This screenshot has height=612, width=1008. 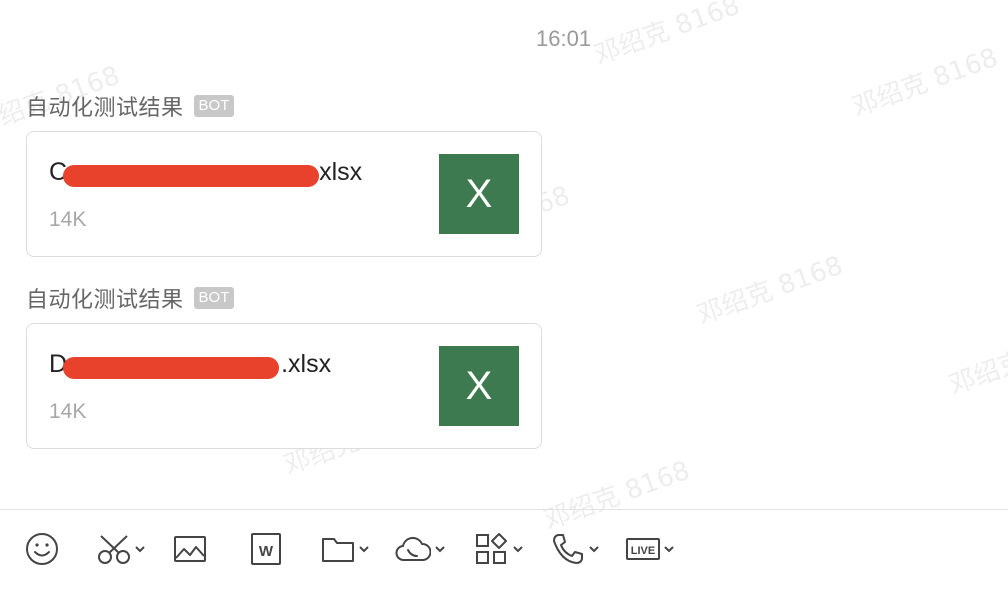 I want to click on file-card: Cxlsx 14K X, so click(x=284, y=194).